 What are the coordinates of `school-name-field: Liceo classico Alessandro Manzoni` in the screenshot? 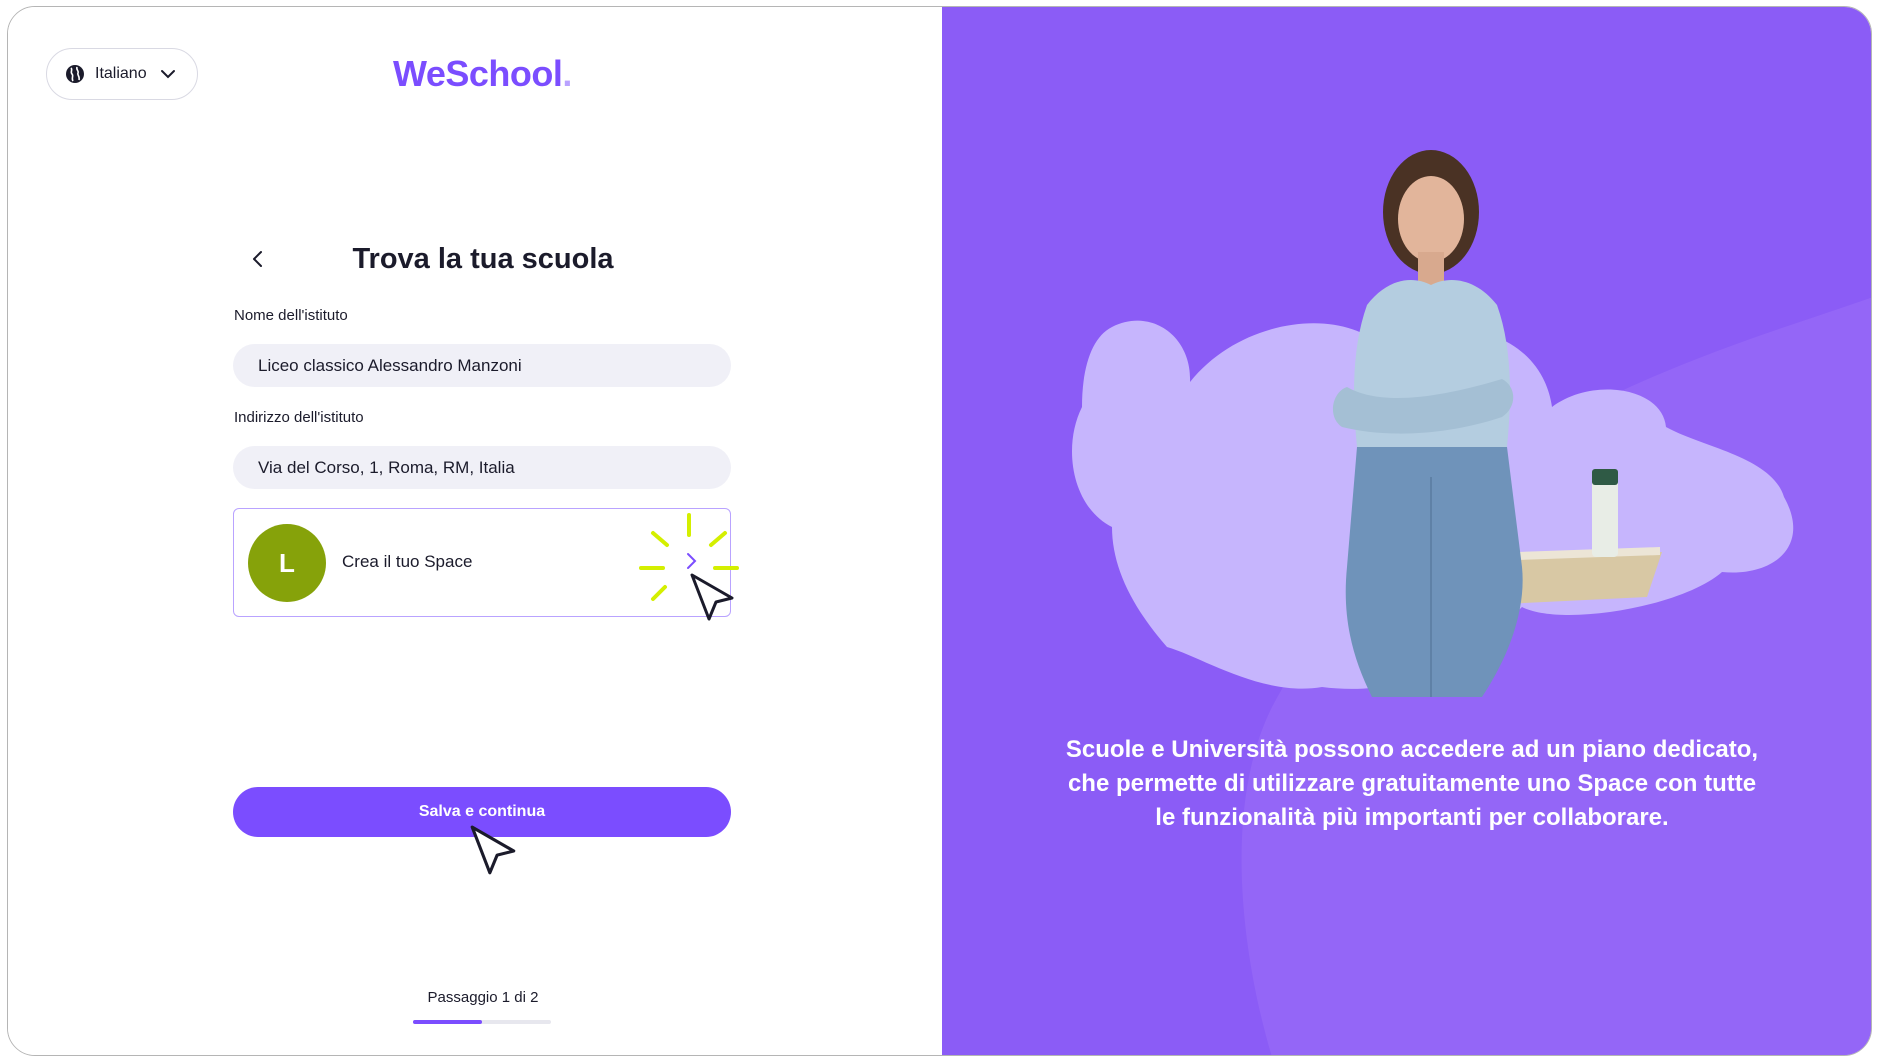 It's located at (482, 365).